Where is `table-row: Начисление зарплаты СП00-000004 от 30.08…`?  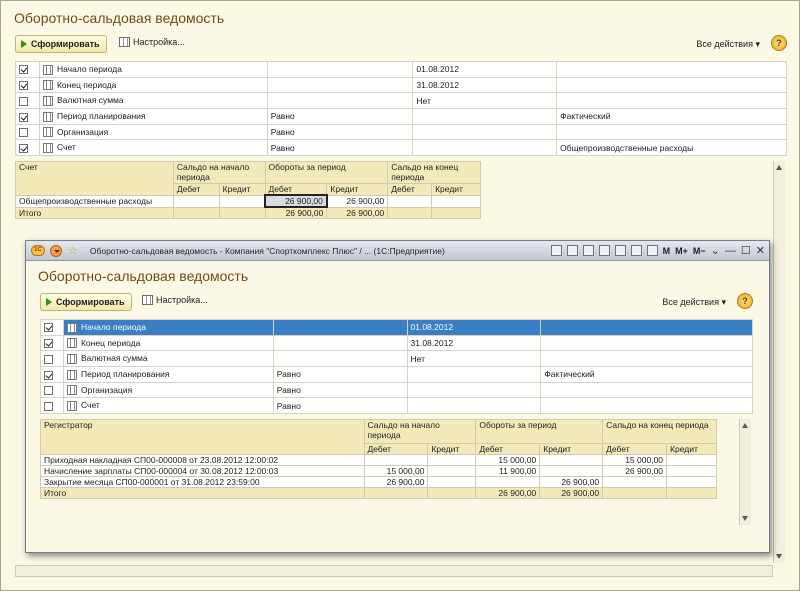 table-row: Начисление зарплаты СП00-000004 от 30.08… is located at coordinates (378, 471).